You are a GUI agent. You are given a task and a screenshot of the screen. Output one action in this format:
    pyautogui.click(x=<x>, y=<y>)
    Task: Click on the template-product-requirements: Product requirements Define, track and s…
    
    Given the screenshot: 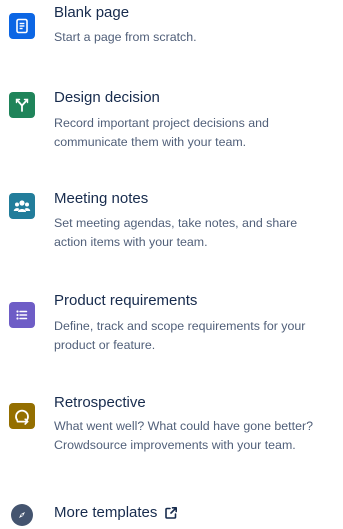 What is the action you would take?
    pyautogui.click(x=171, y=323)
    